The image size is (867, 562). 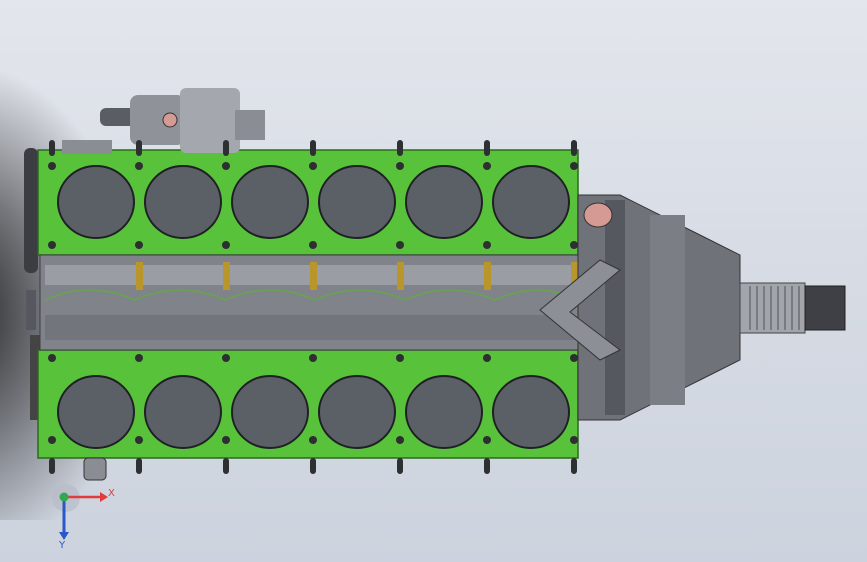 What do you see at coordinates (104, 497) in the screenshot?
I see `x-axis-arrowhead` at bounding box center [104, 497].